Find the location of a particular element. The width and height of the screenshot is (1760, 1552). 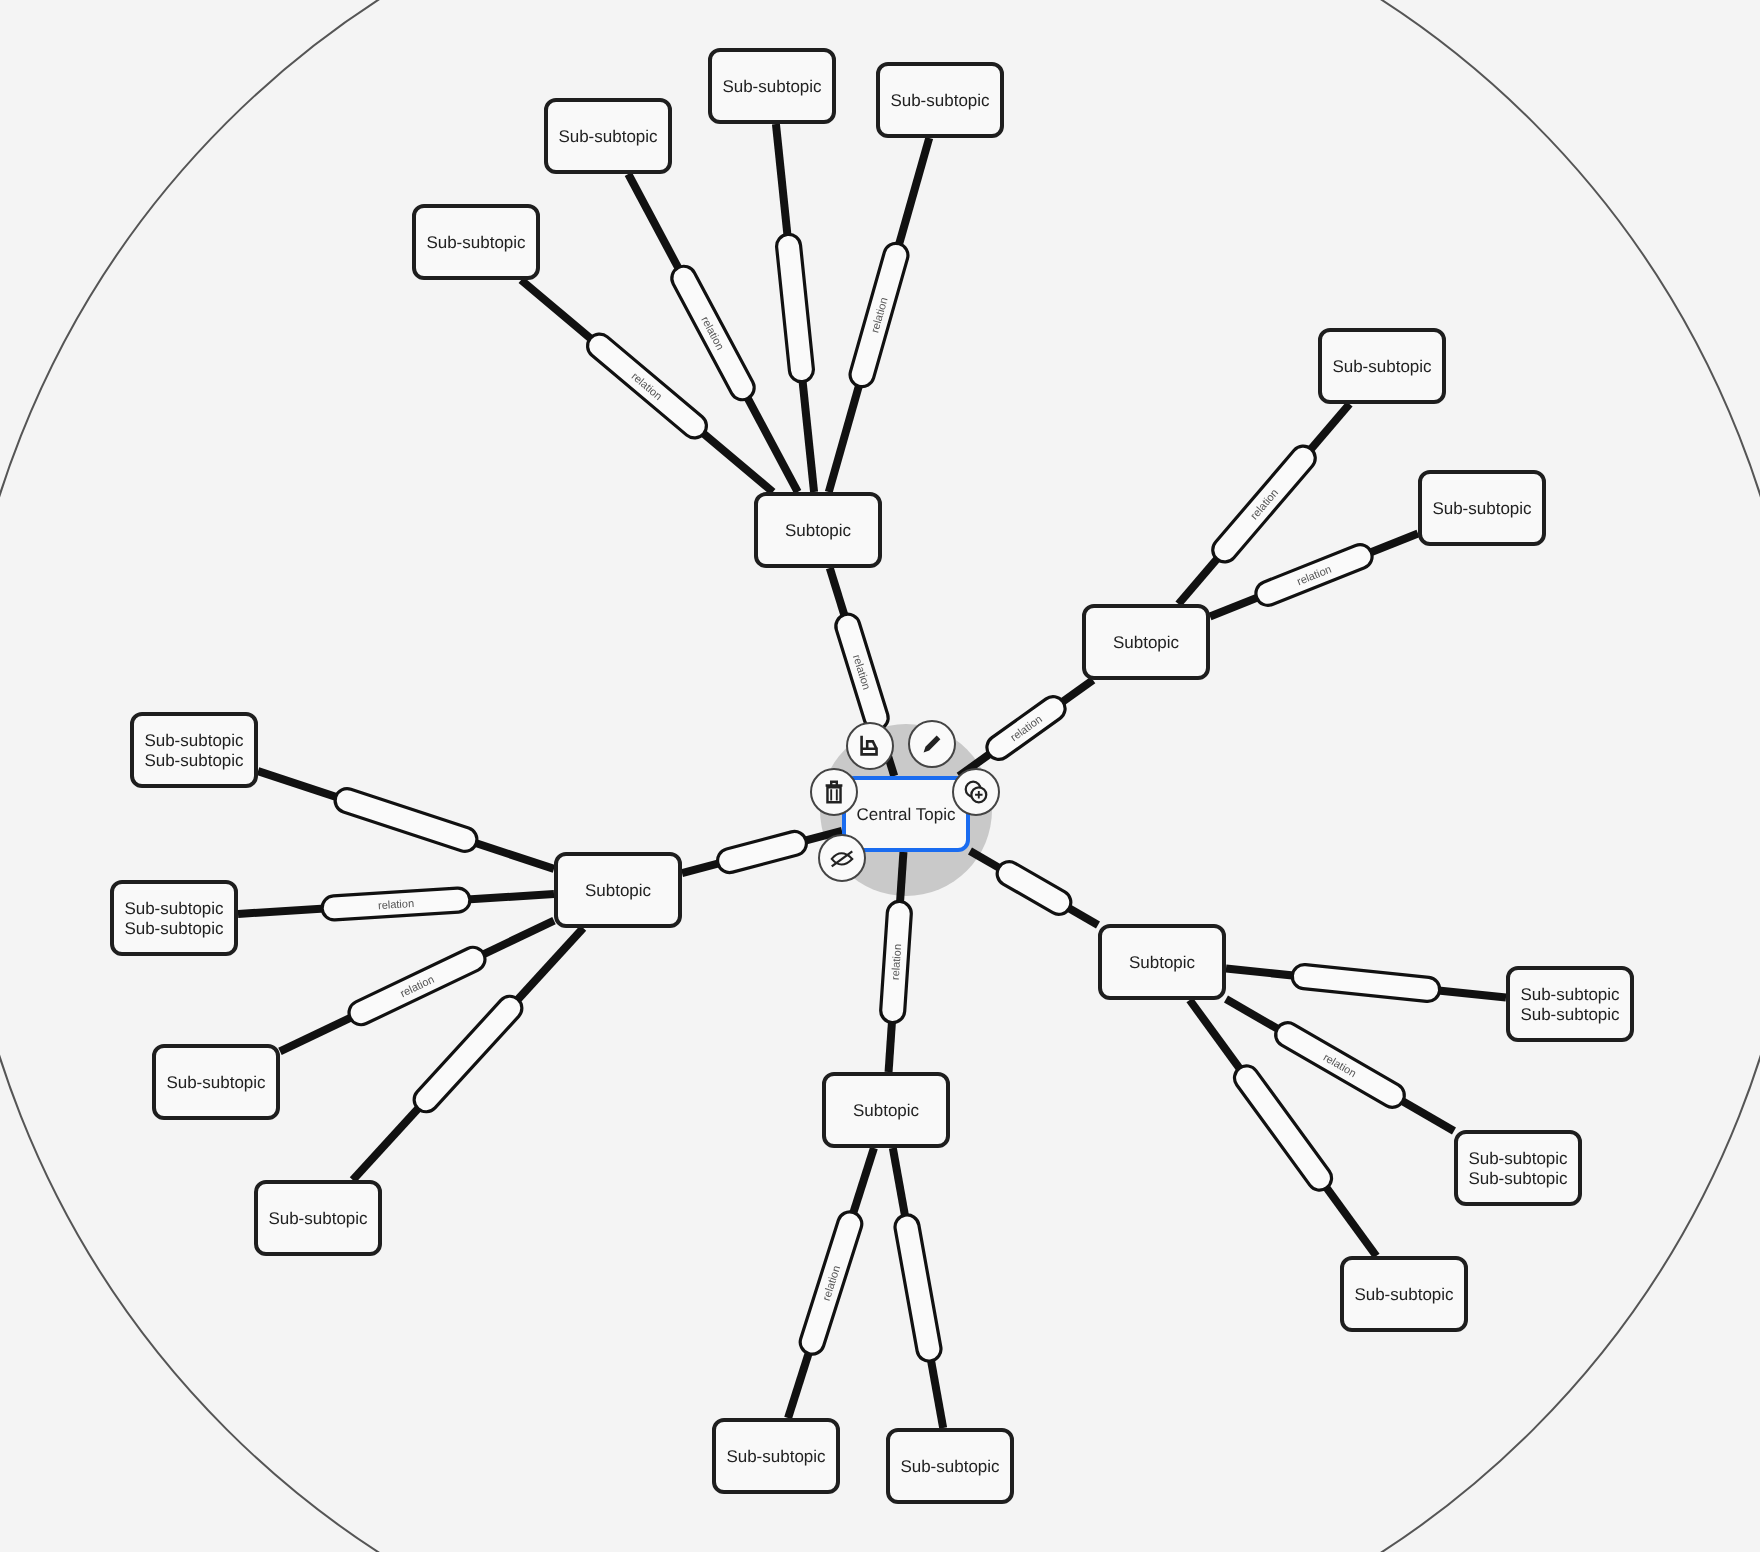

pencil-icon is located at coordinates (932, 744).